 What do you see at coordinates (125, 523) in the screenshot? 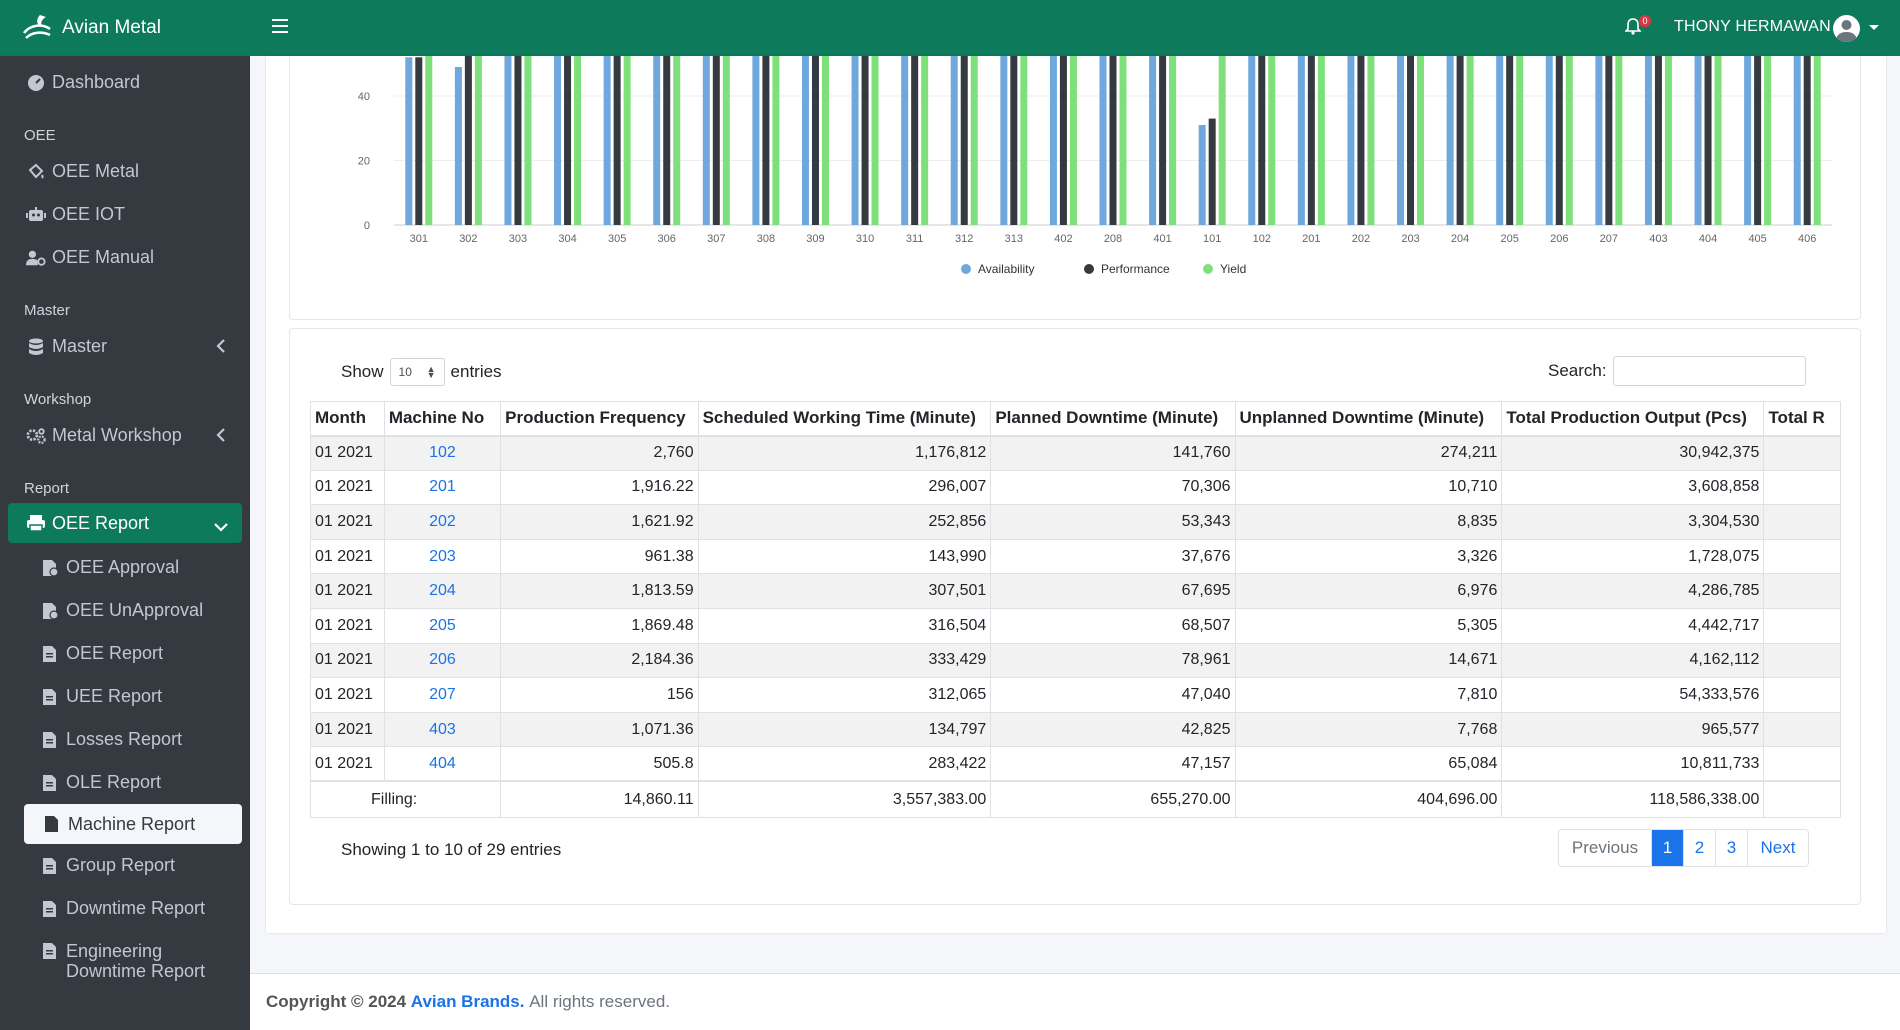
I see `sidebar-item-oee-report: OEE Report` at bounding box center [125, 523].